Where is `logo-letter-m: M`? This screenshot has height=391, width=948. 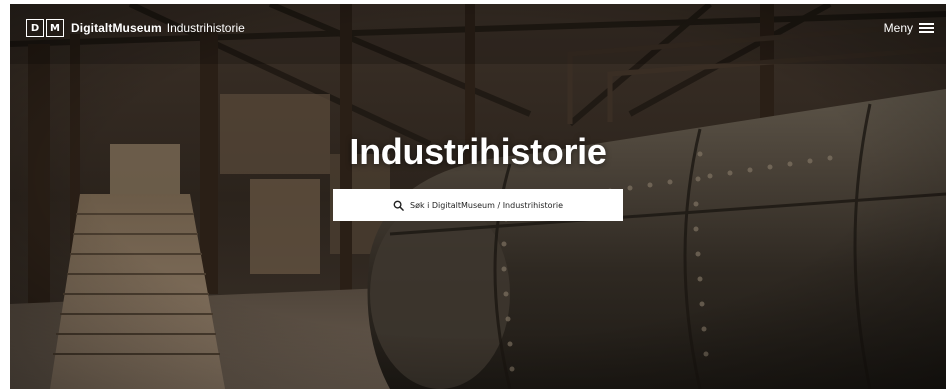
logo-letter-m: M is located at coordinates (55, 28).